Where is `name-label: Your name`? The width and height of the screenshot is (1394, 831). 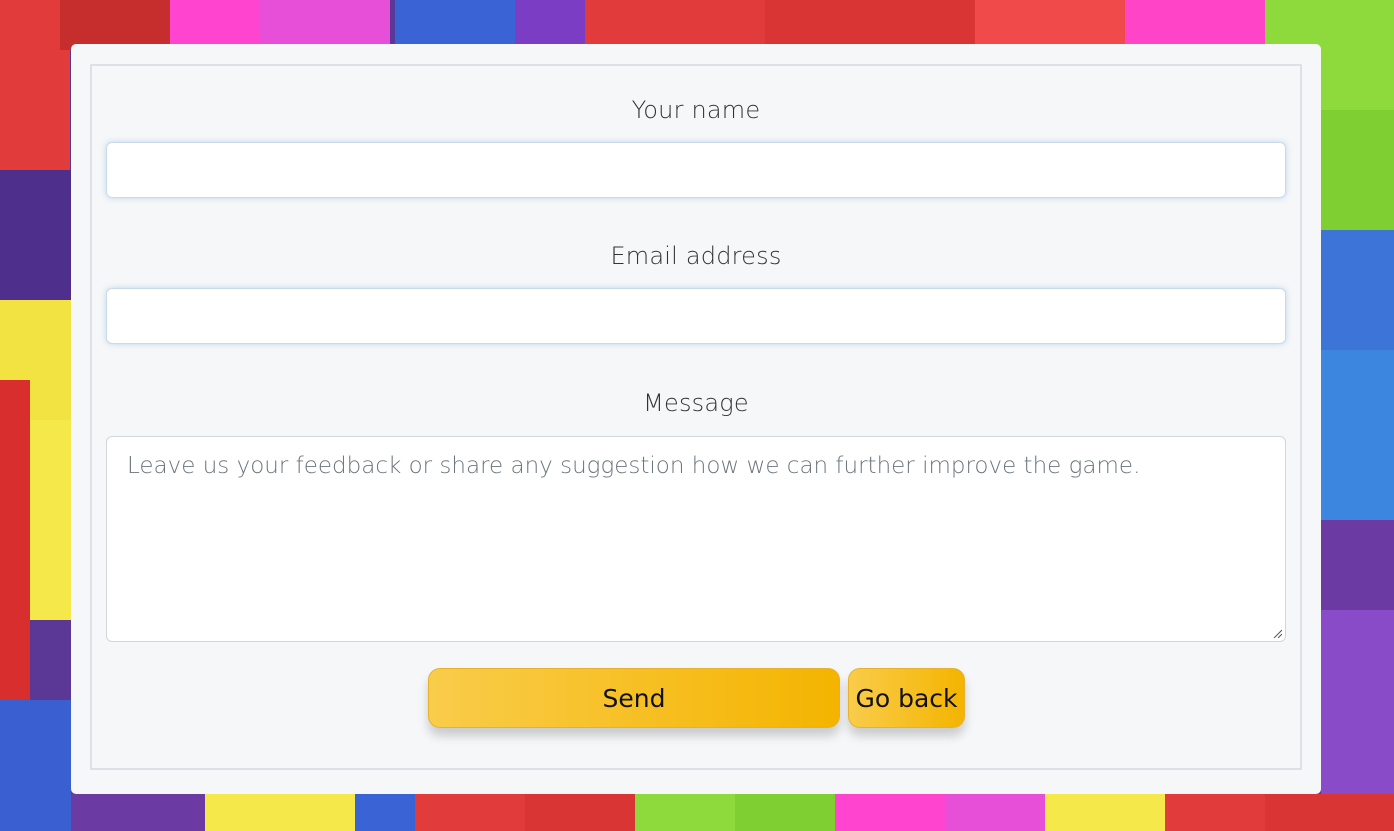
name-label: Your name is located at coordinates (696, 110).